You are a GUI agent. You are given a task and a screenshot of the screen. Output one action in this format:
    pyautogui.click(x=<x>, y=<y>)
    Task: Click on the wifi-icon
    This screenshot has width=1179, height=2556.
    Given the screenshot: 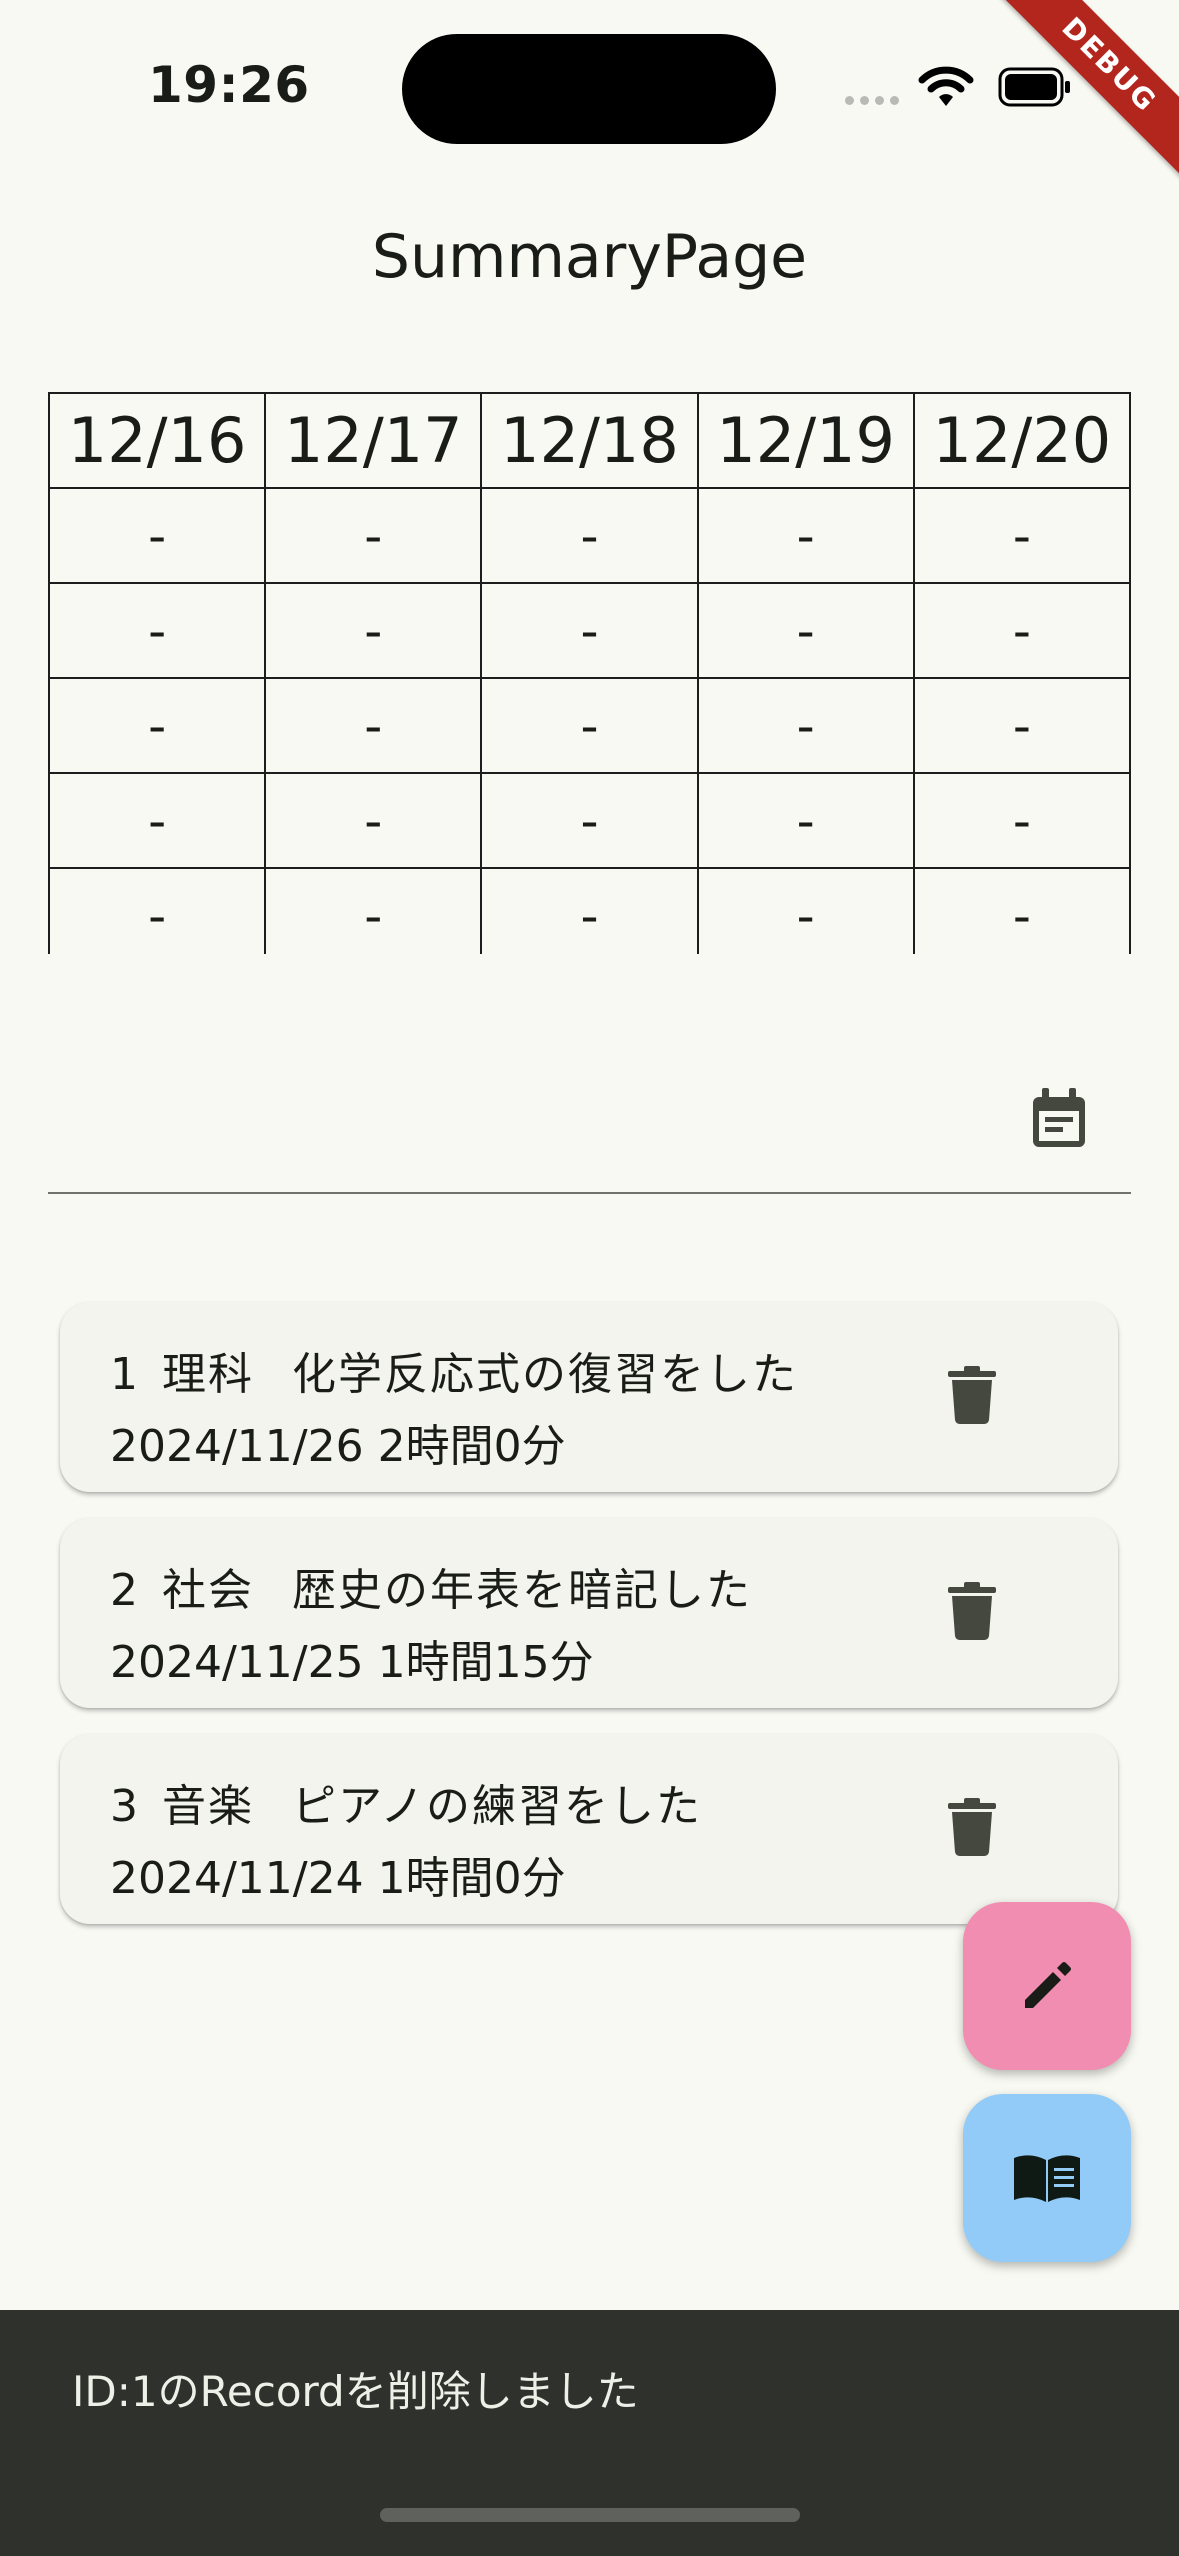 What is the action you would take?
    pyautogui.click(x=946, y=86)
    